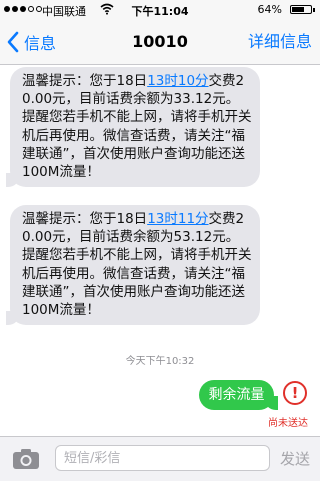 This screenshot has height=481, width=320. What do you see at coordinates (26, 459) in the screenshot?
I see `camera-icon` at bounding box center [26, 459].